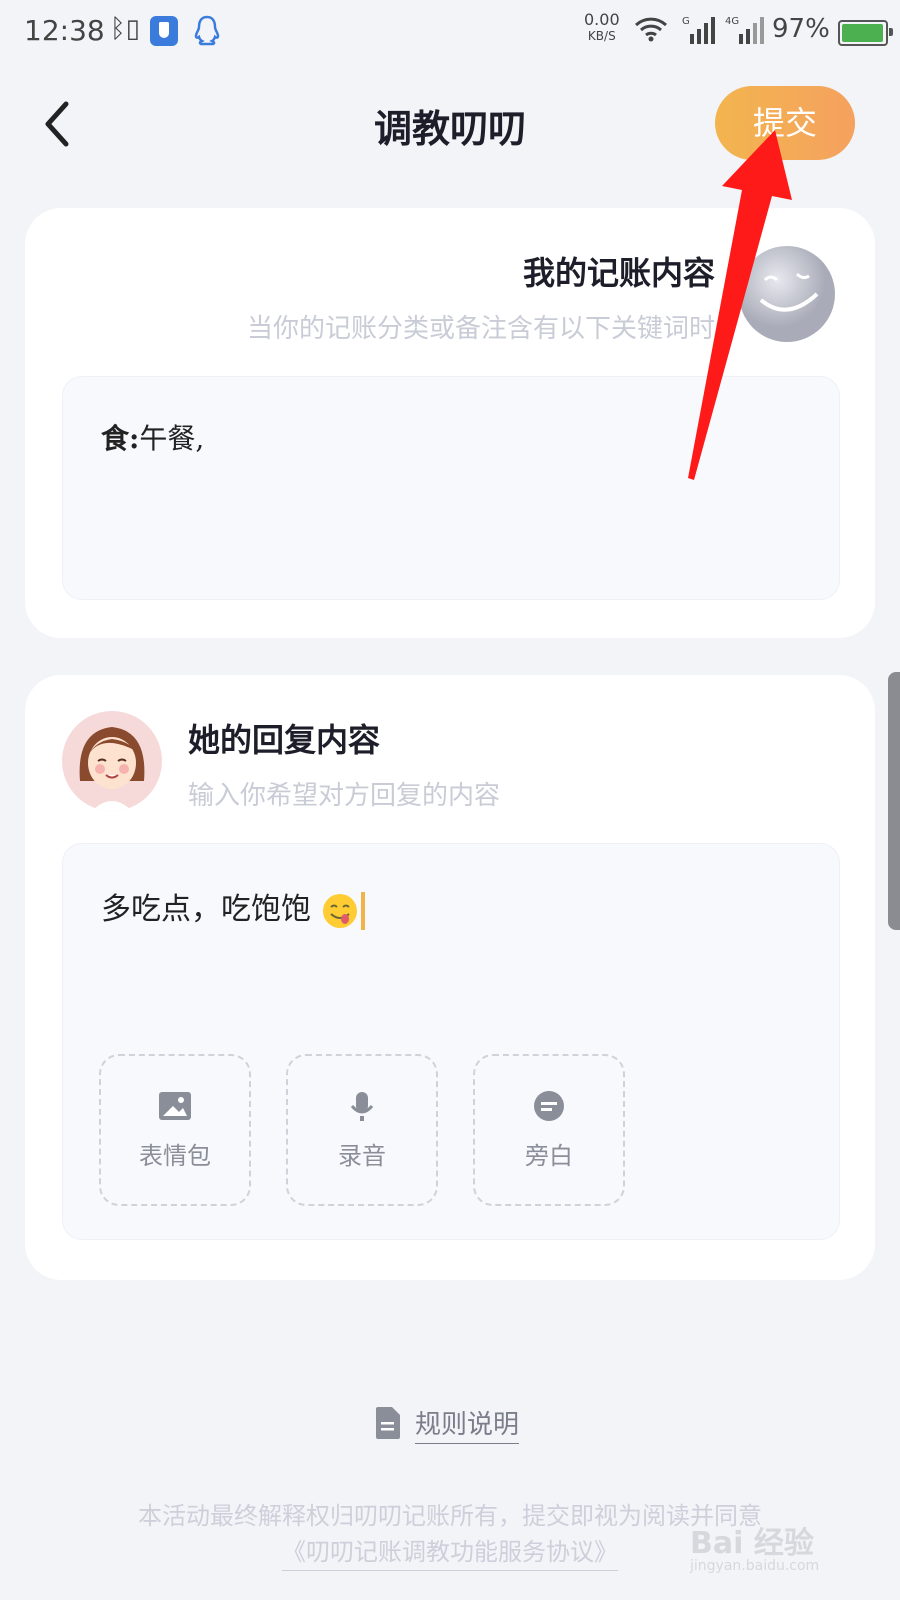 The image size is (900, 1600). What do you see at coordinates (362, 1156) in the screenshot?
I see `record-label: 录音` at bounding box center [362, 1156].